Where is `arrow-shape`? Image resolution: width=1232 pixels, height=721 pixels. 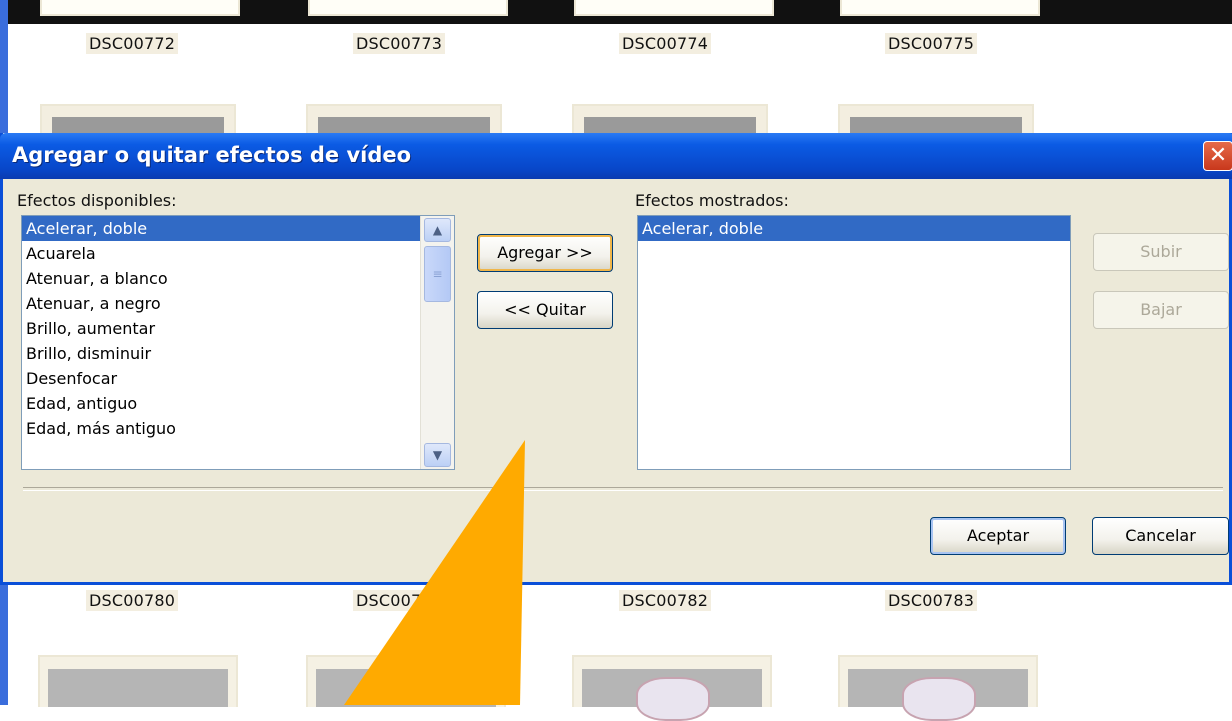
arrow-shape is located at coordinates (434, 572).